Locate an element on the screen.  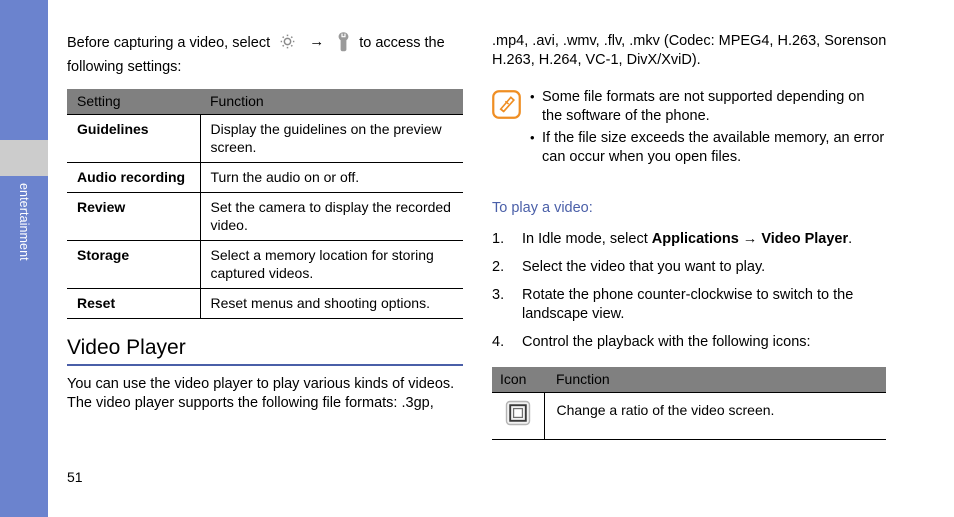
step-text: Select the video that you want to play. is located at coordinates (644, 267).